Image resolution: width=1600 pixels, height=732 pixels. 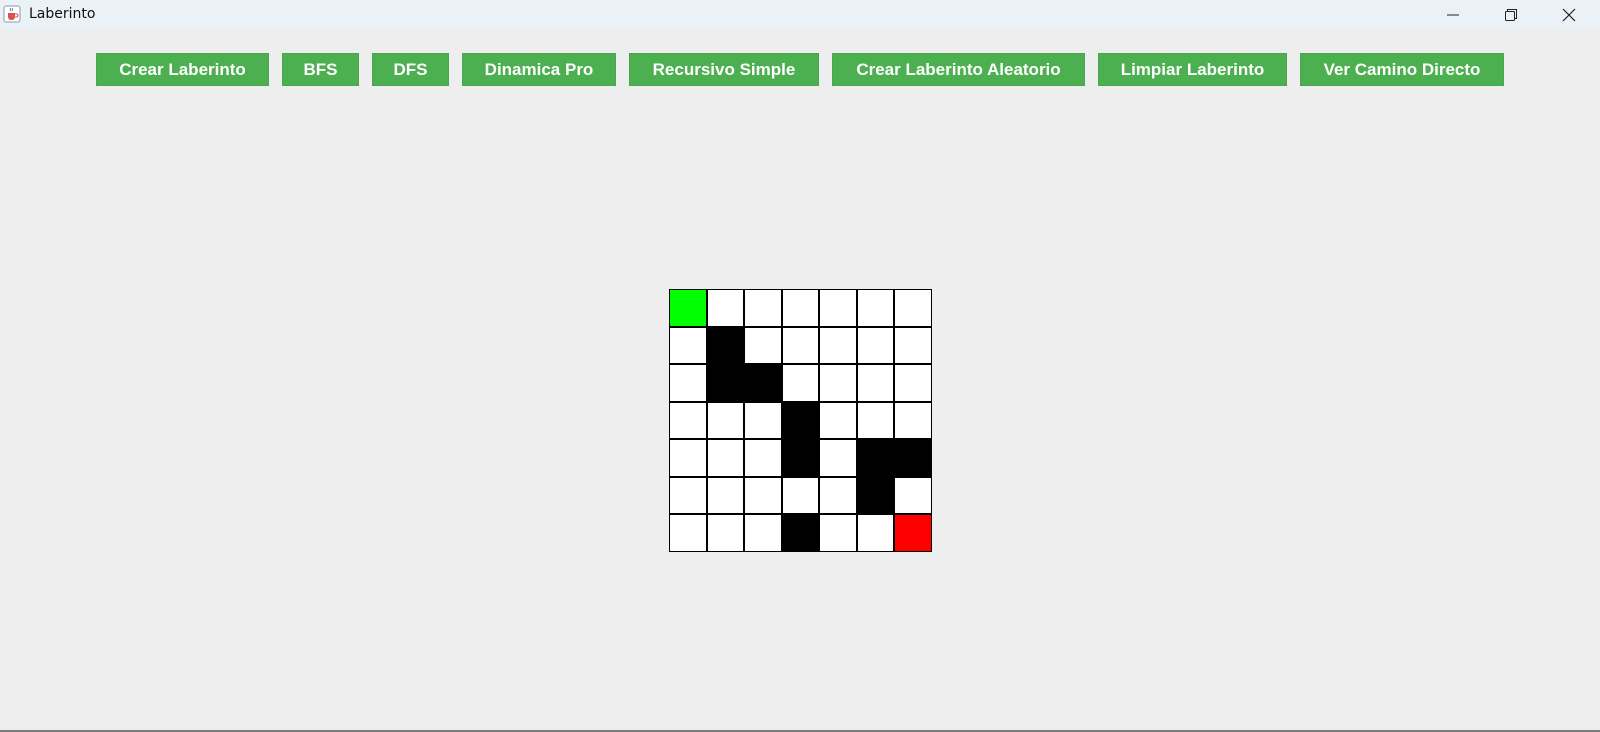 I want to click on recursivo-simple-button: Recursivo Simple, so click(x=724, y=69).